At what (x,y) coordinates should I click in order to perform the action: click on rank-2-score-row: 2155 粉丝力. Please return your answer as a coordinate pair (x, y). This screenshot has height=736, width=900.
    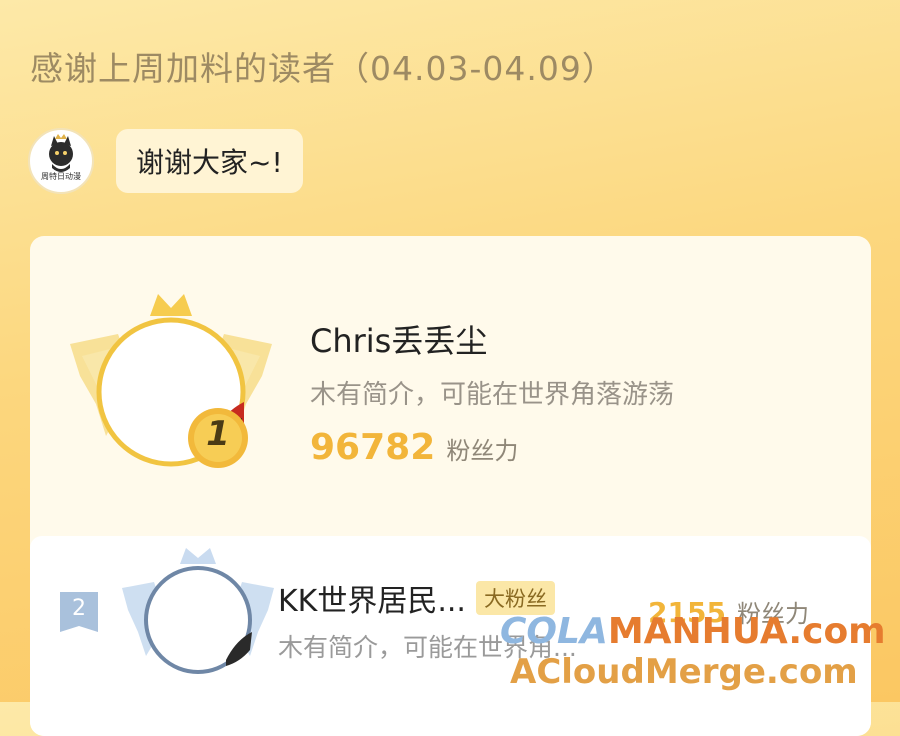
    Looking at the image, I should click on (728, 611).